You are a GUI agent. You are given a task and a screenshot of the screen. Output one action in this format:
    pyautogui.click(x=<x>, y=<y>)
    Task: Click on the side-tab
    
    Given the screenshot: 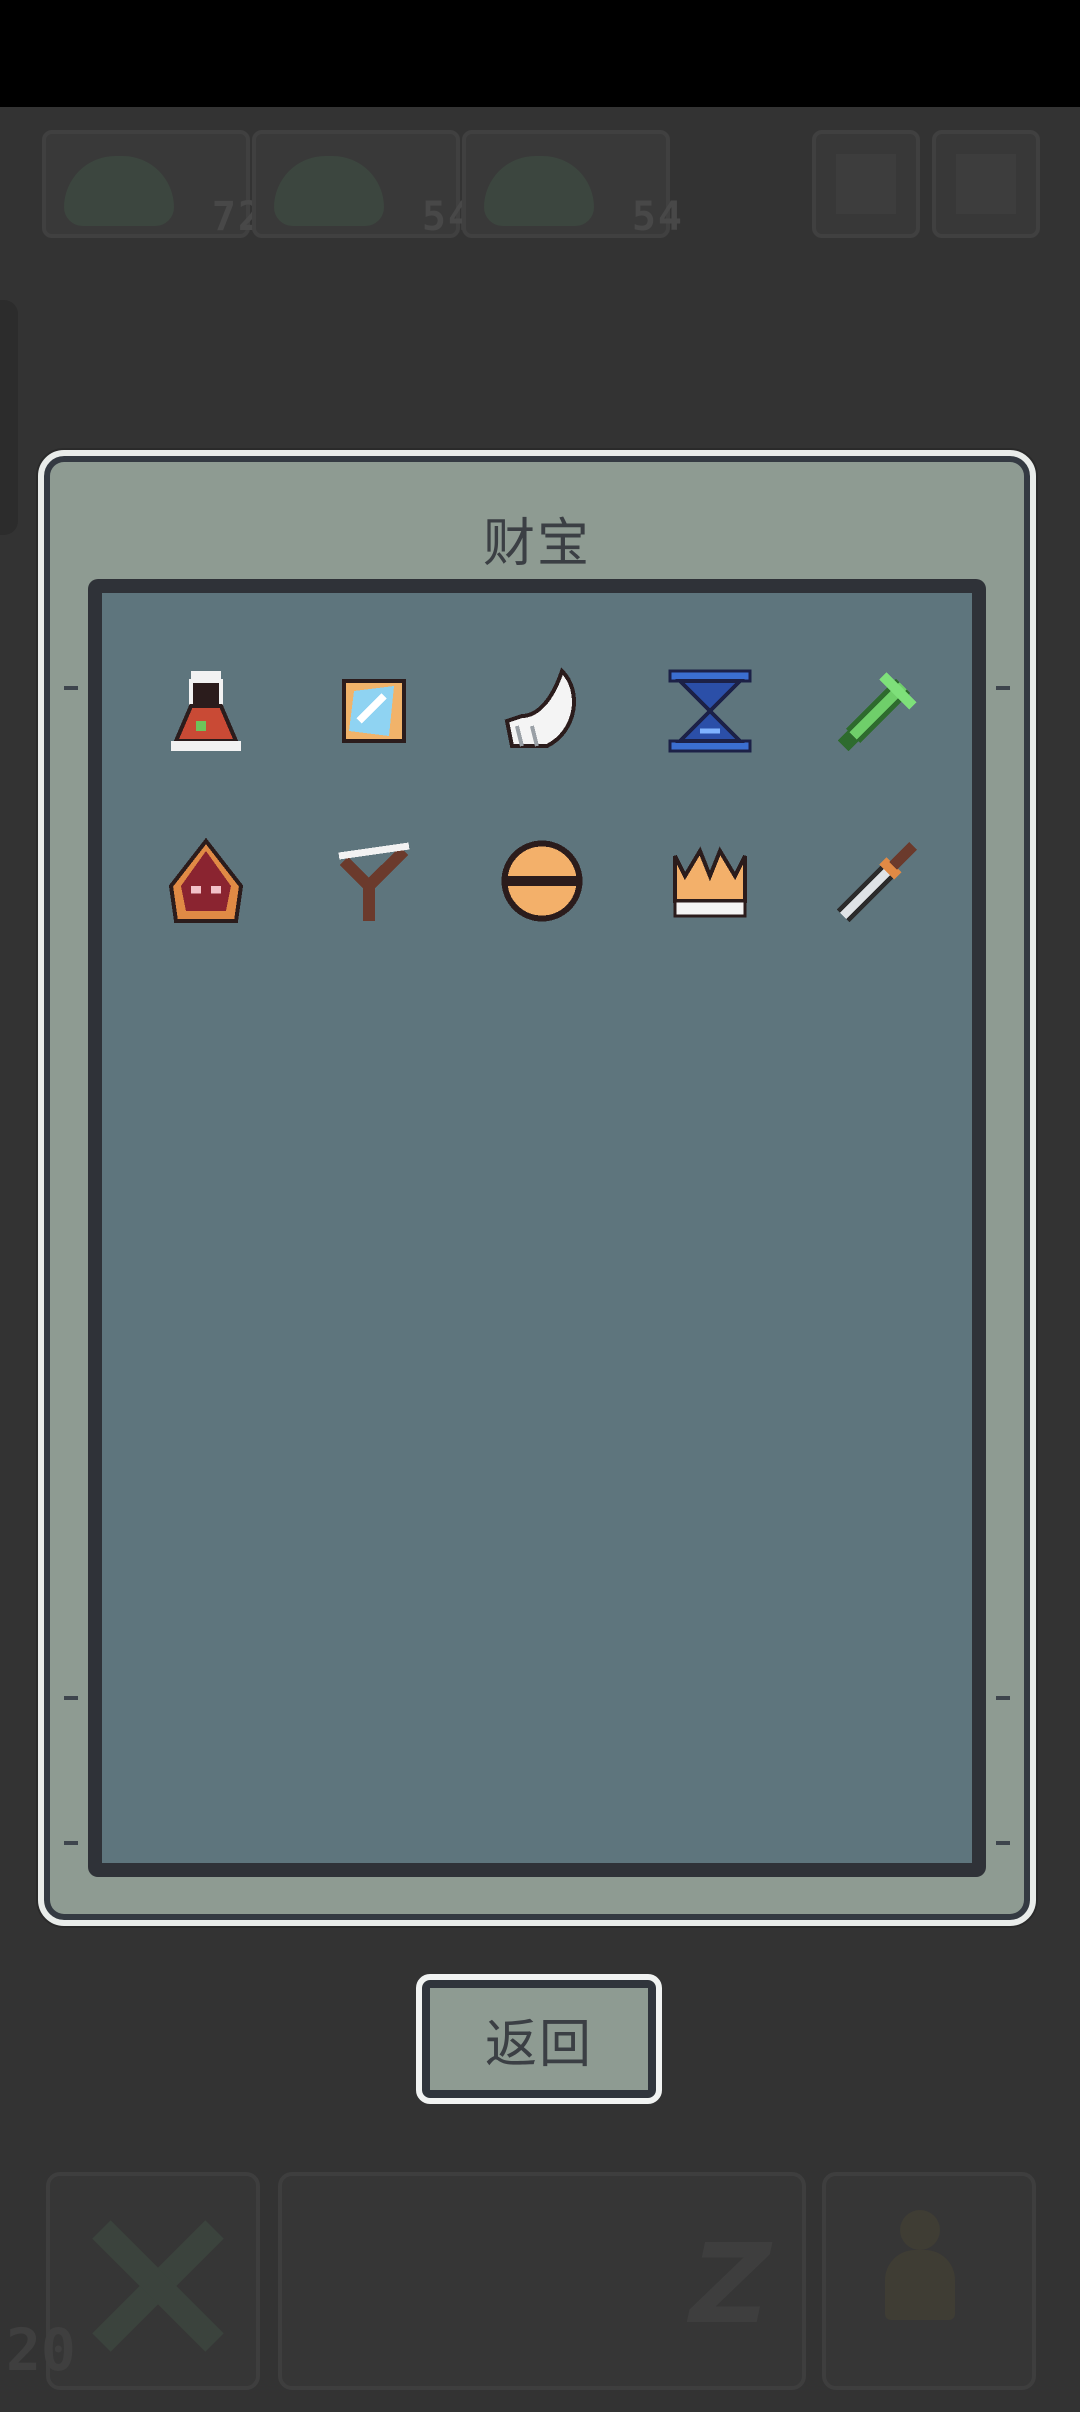 What is the action you would take?
    pyautogui.click(x=9, y=417)
    